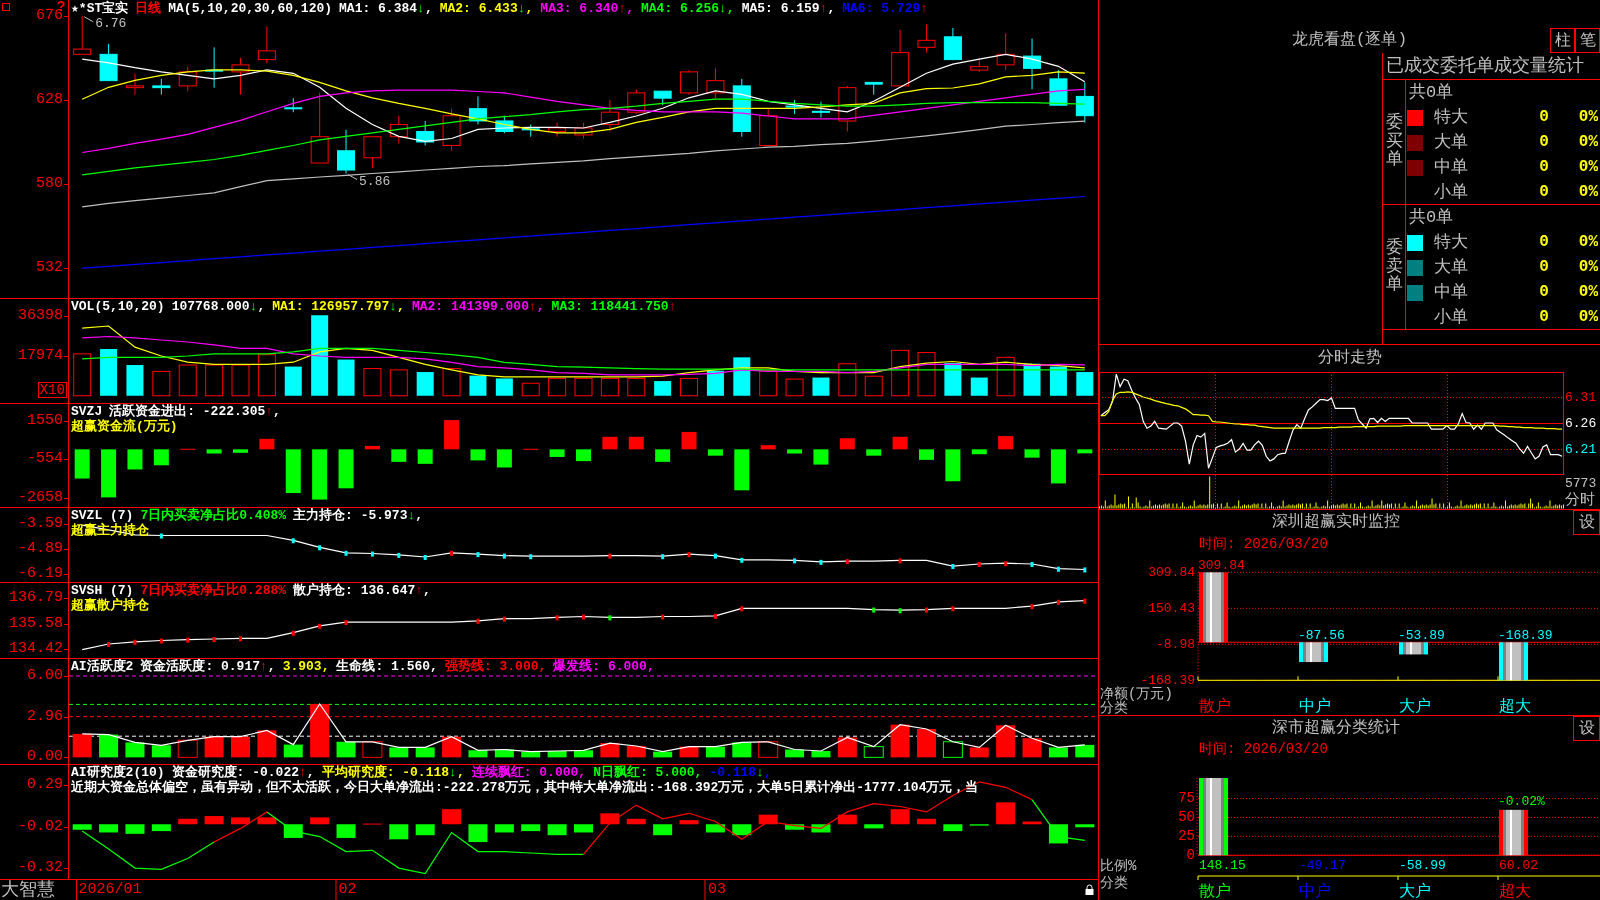 This screenshot has width=1600, height=900. What do you see at coordinates (1581, 449) in the screenshot?
I see `price-axis-label: 6.21` at bounding box center [1581, 449].